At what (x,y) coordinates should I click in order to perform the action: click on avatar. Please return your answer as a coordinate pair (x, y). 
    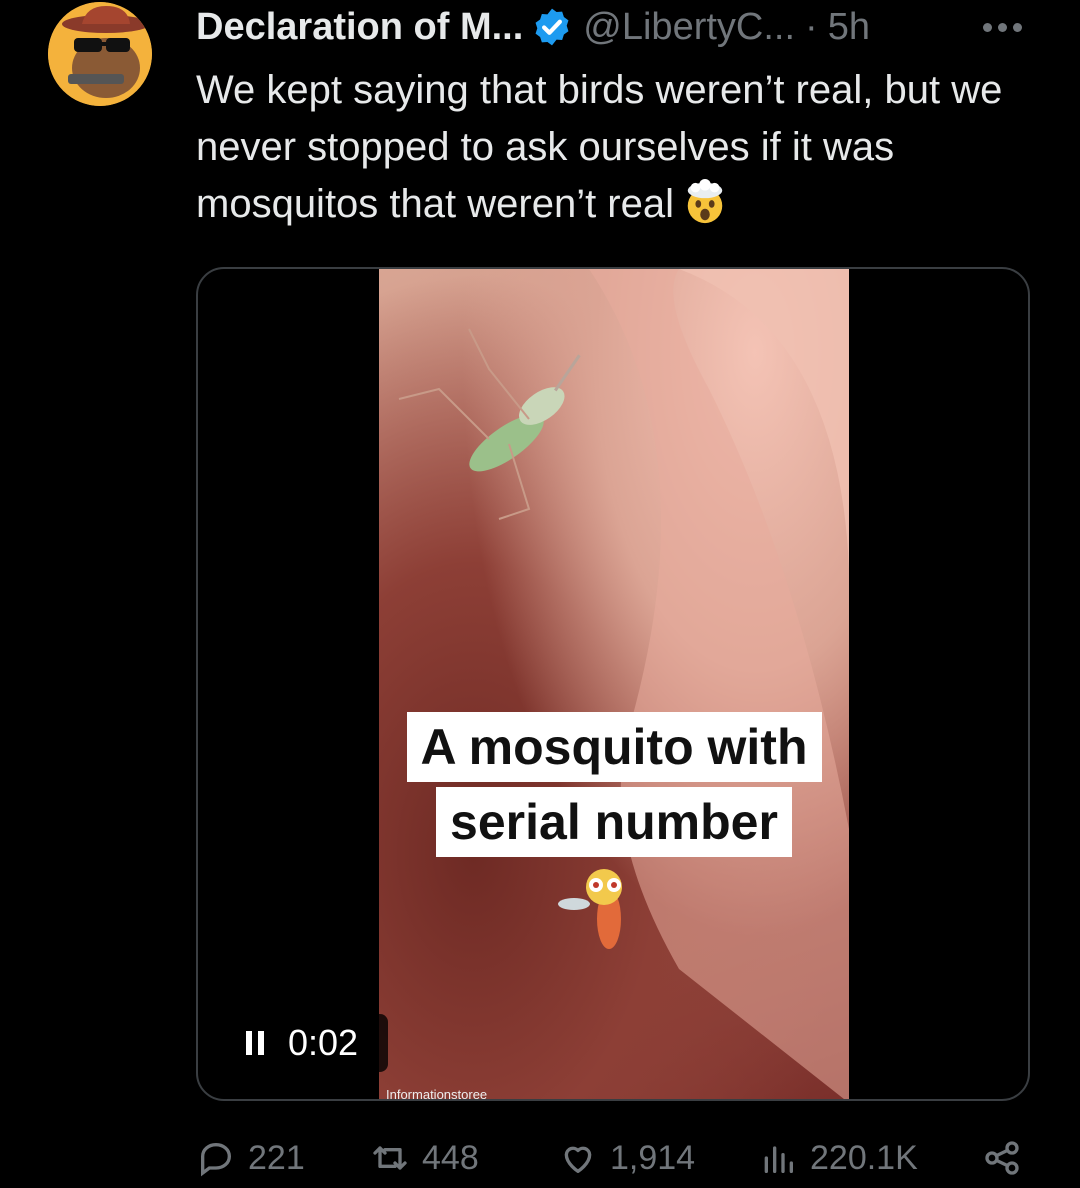
    Looking at the image, I should click on (100, 54).